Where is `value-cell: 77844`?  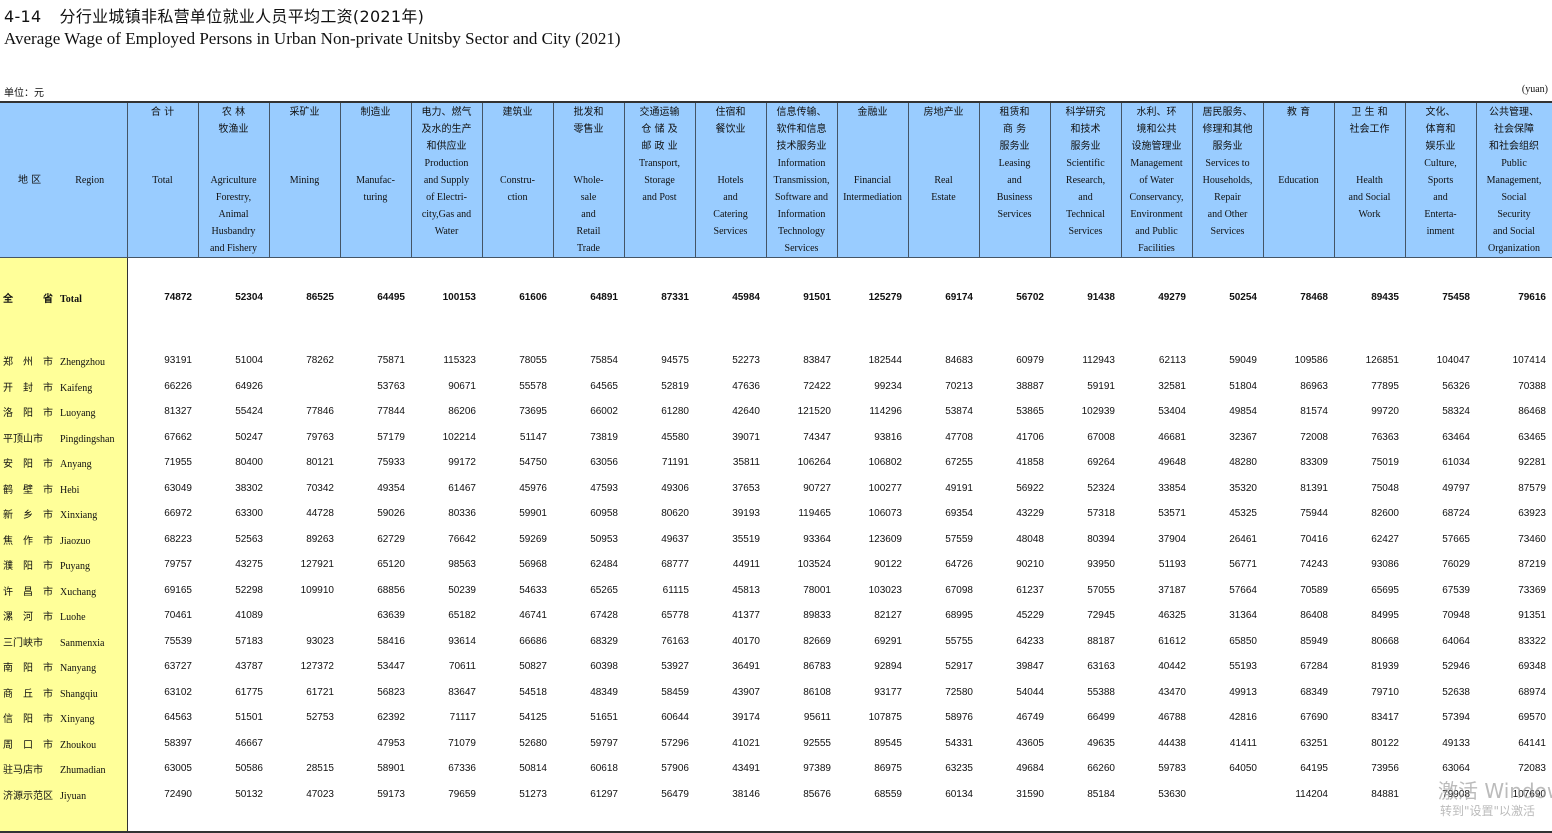
value-cell: 77844 is located at coordinates (391, 412).